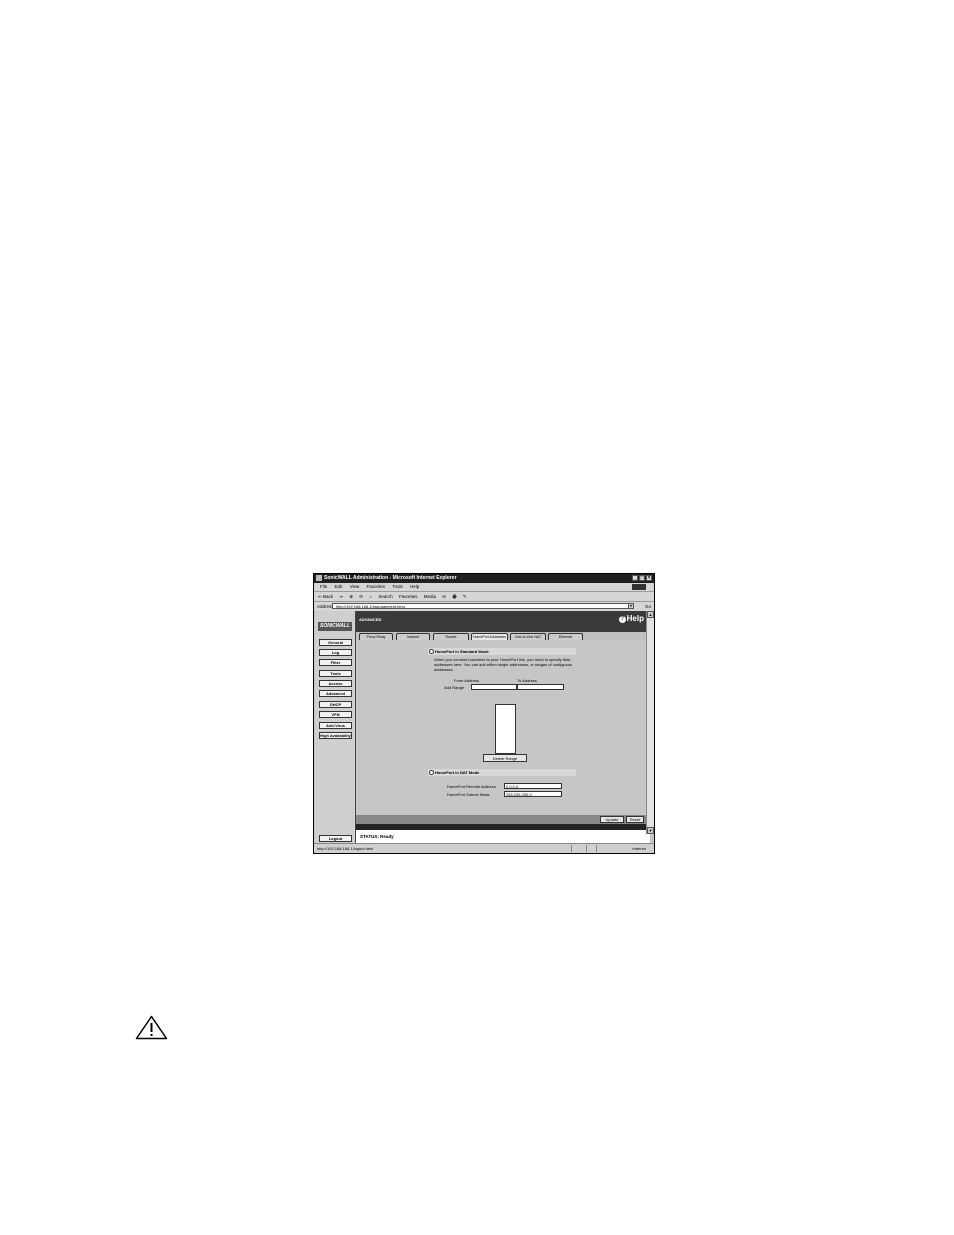  What do you see at coordinates (649, 578) in the screenshot?
I see `close-button: ×` at bounding box center [649, 578].